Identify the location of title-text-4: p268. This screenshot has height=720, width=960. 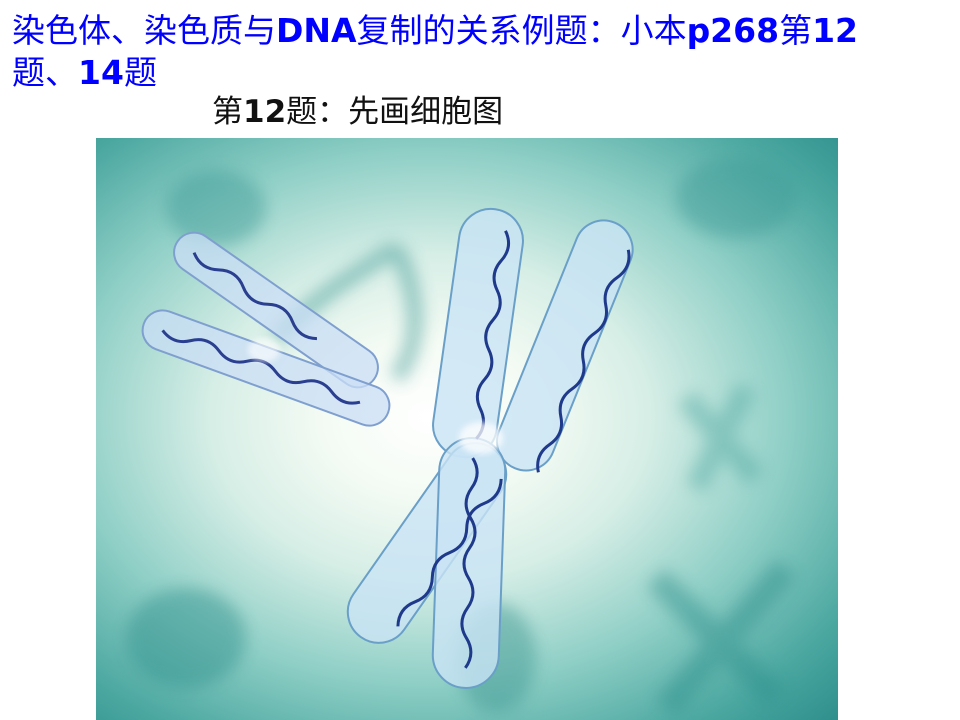
(733, 30).